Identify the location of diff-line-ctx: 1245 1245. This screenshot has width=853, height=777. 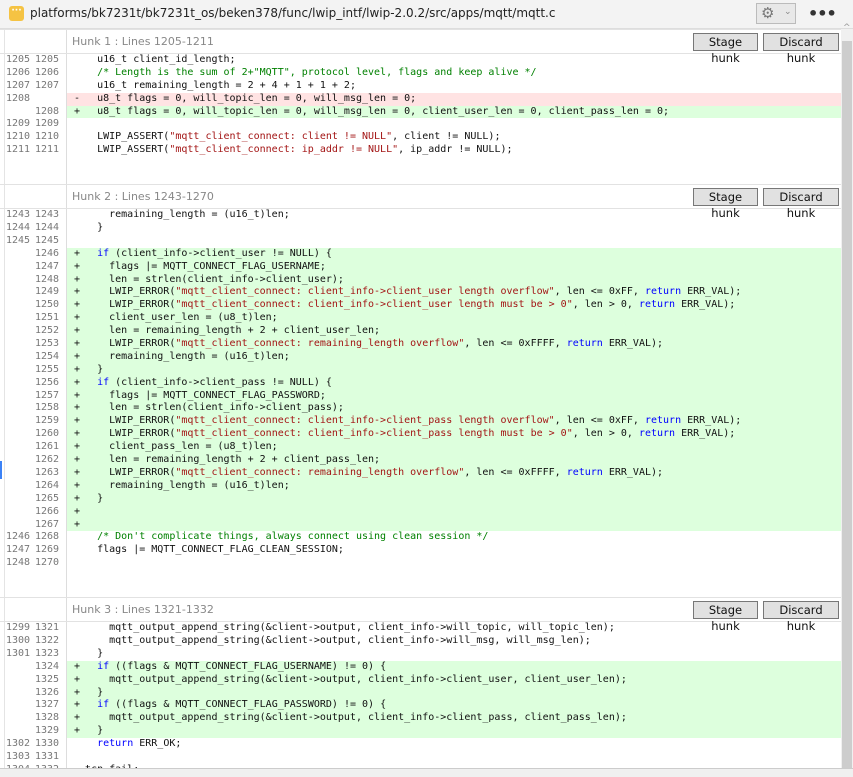
(420, 241).